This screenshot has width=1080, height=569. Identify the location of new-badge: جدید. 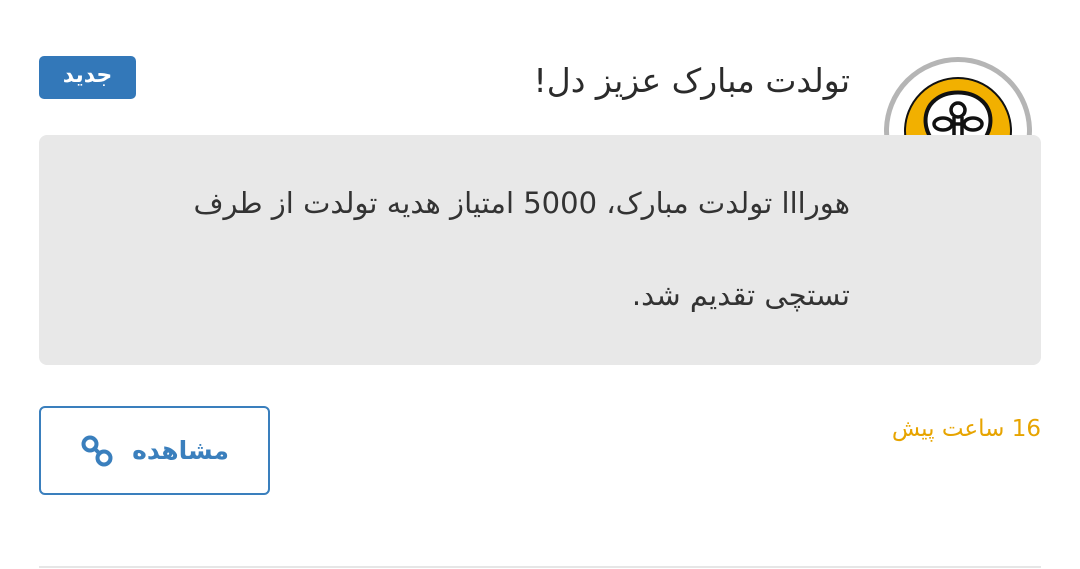
(87, 77).